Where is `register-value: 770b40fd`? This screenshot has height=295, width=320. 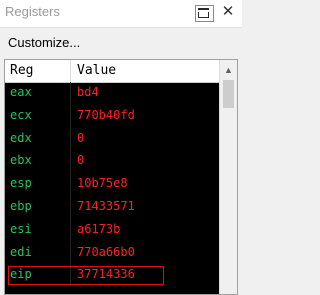 register-value: 770b40fd is located at coordinates (106, 114).